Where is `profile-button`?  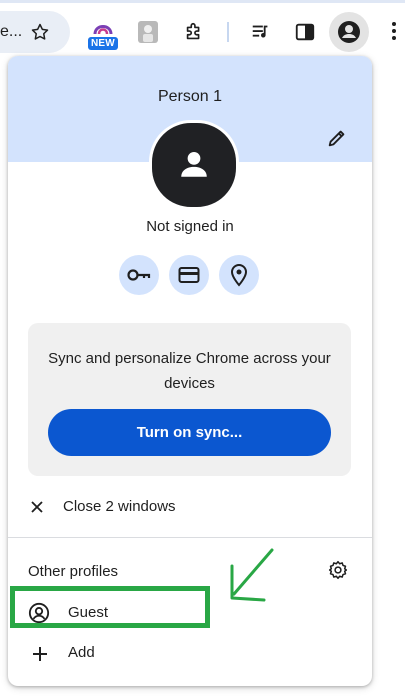 profile-button is located at coordinates (349, 32).